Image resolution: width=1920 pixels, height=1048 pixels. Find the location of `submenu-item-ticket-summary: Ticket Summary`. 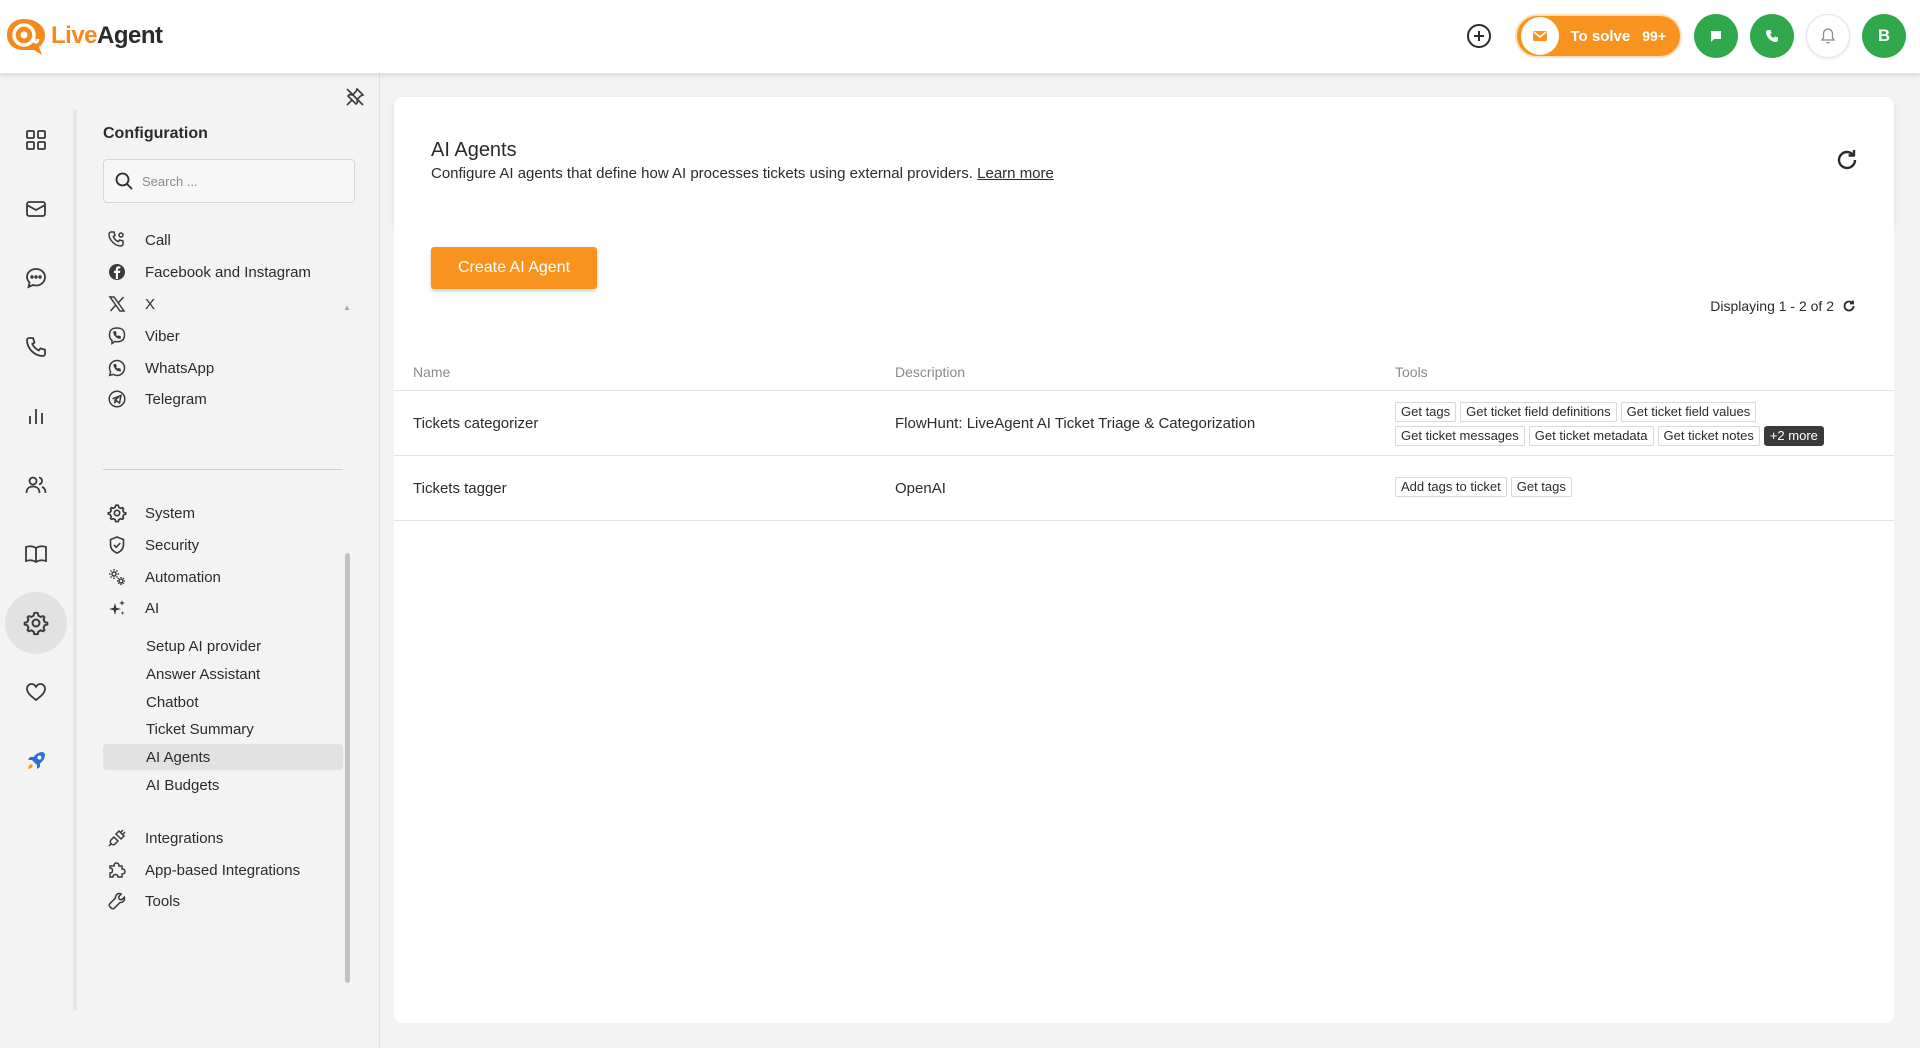

submenu-item-ticket-summary: Ticket Summary is located at coordinates (223, 729).